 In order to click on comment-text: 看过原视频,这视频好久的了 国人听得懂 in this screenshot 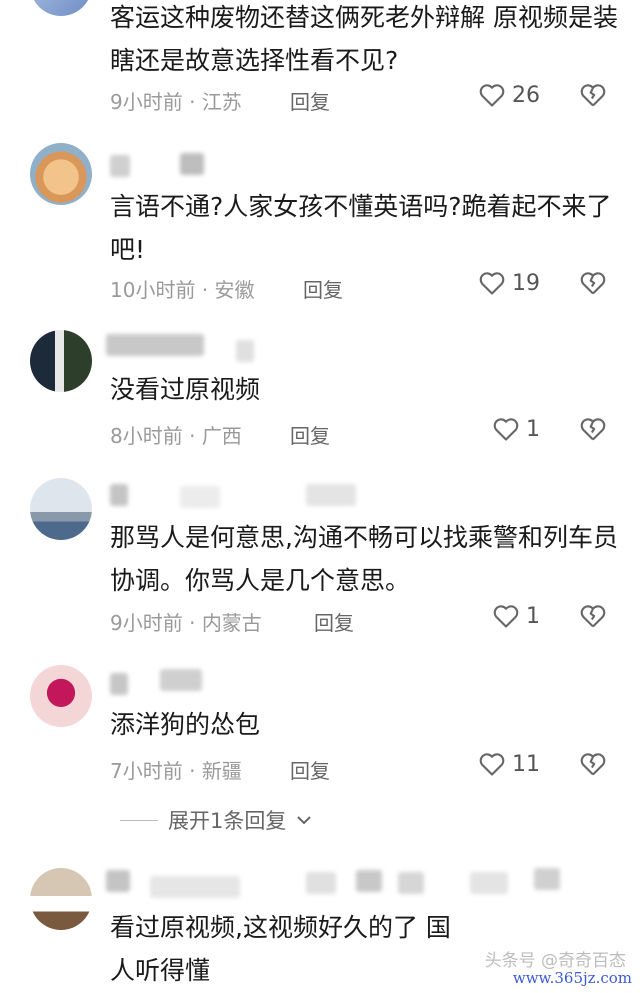, I will do `click(280, 949)`.